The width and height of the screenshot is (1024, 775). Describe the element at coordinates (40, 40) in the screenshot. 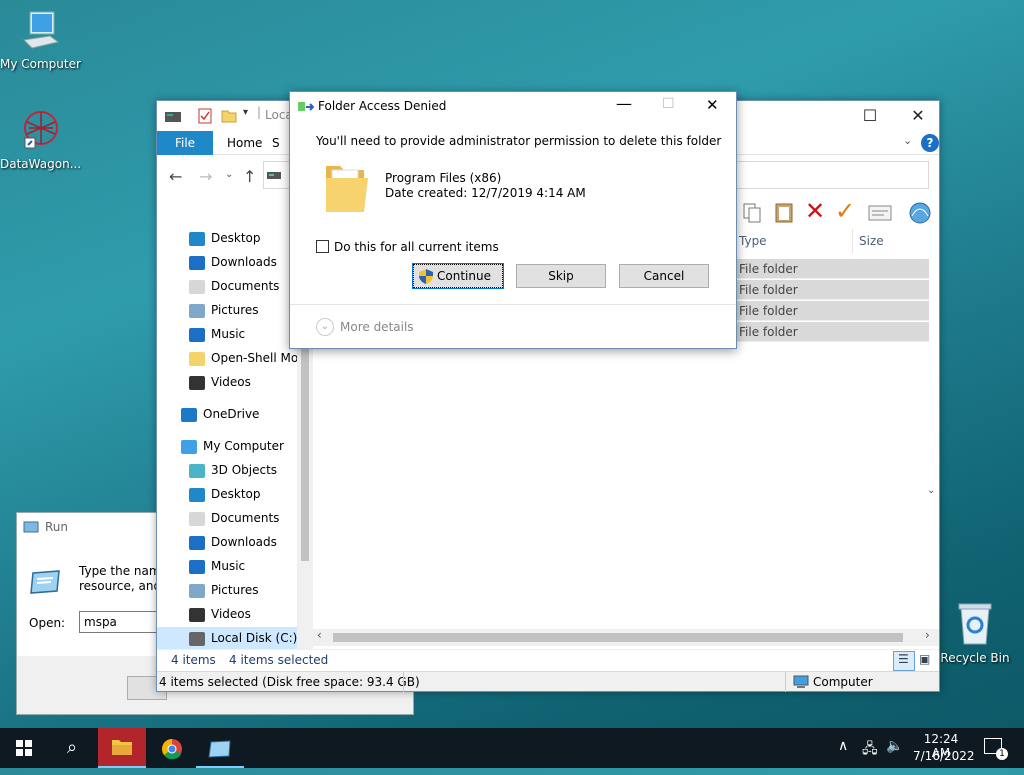

I see `desktop-icon-my-computer: My Computer` at that location.